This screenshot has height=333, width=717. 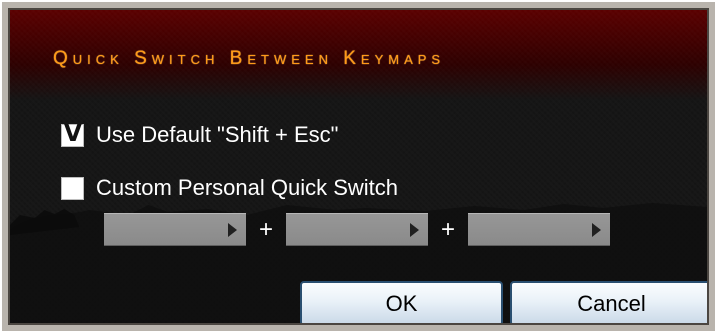 I want to click on use-default-label: Use Default "Shift + Esc", so click(x=217, y=134).